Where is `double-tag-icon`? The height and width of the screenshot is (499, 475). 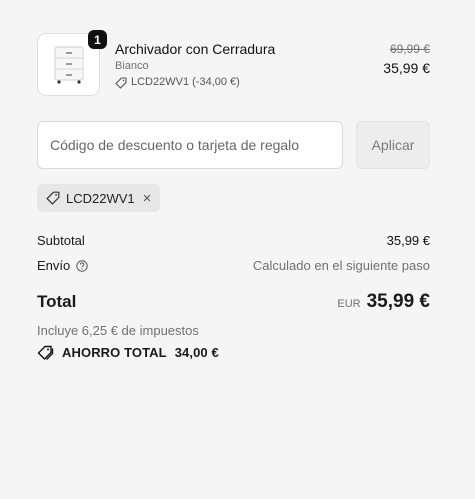
double-tag-icon is located at coordinates (45, 352).